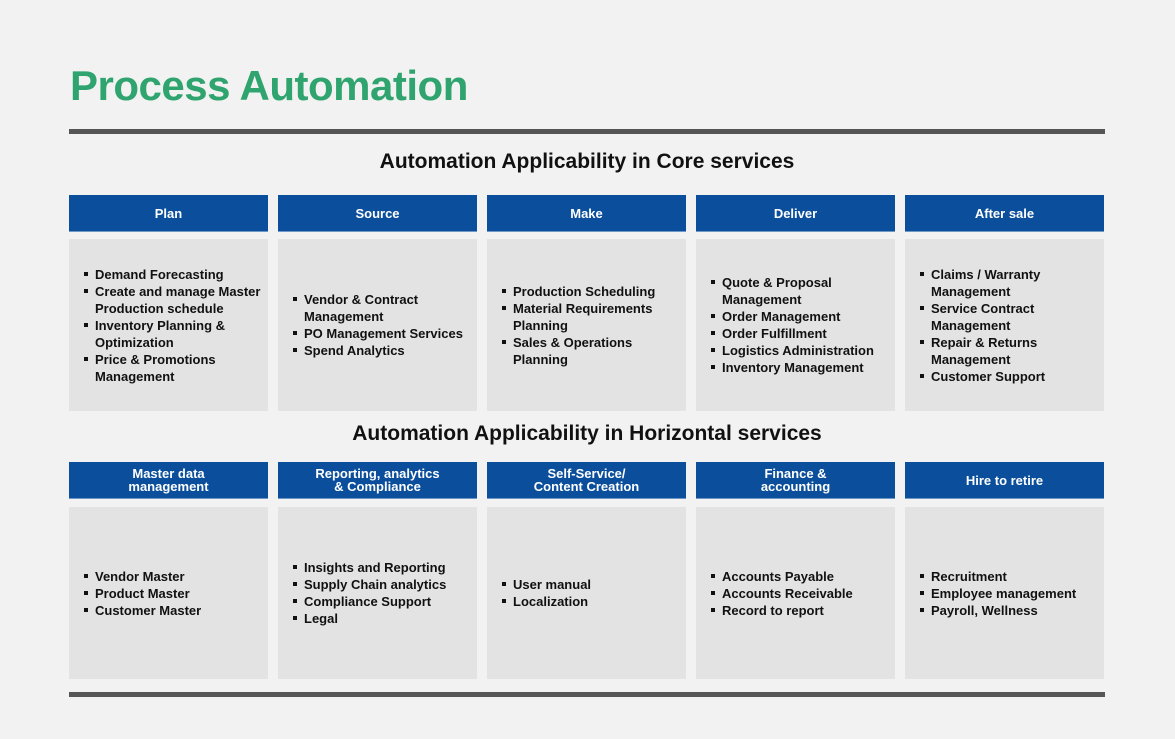 The height and width of the screenshot is (739, 1175). I want to click on column-header: Source, so click(377, 213).